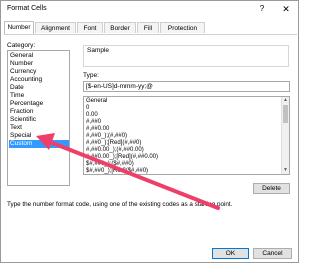  I want to click on category-item-fraction: Fraction, so click(39, 112).